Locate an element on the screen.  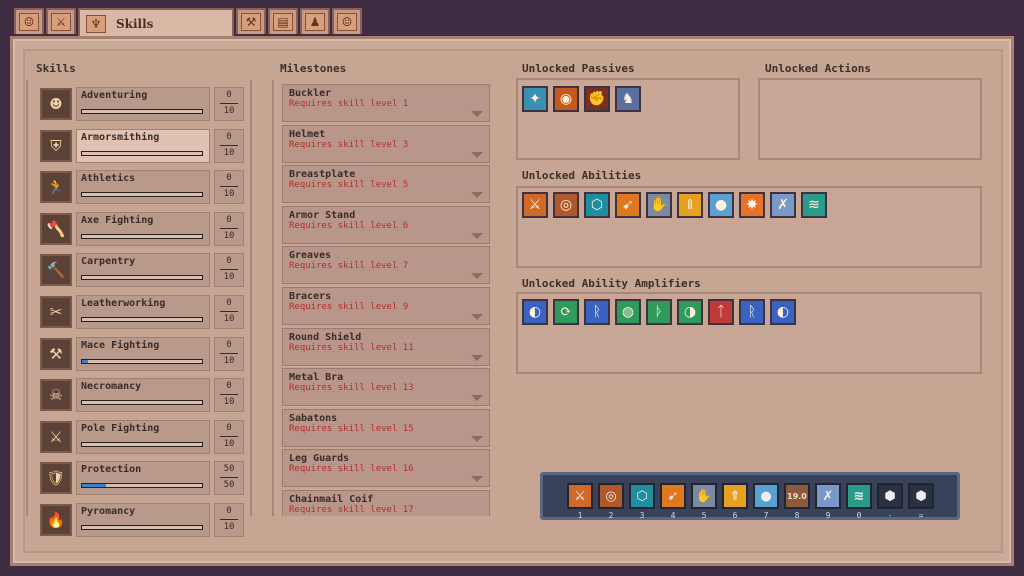
sword-strike-icon: ⚔ is located at coordinates (535, 205).